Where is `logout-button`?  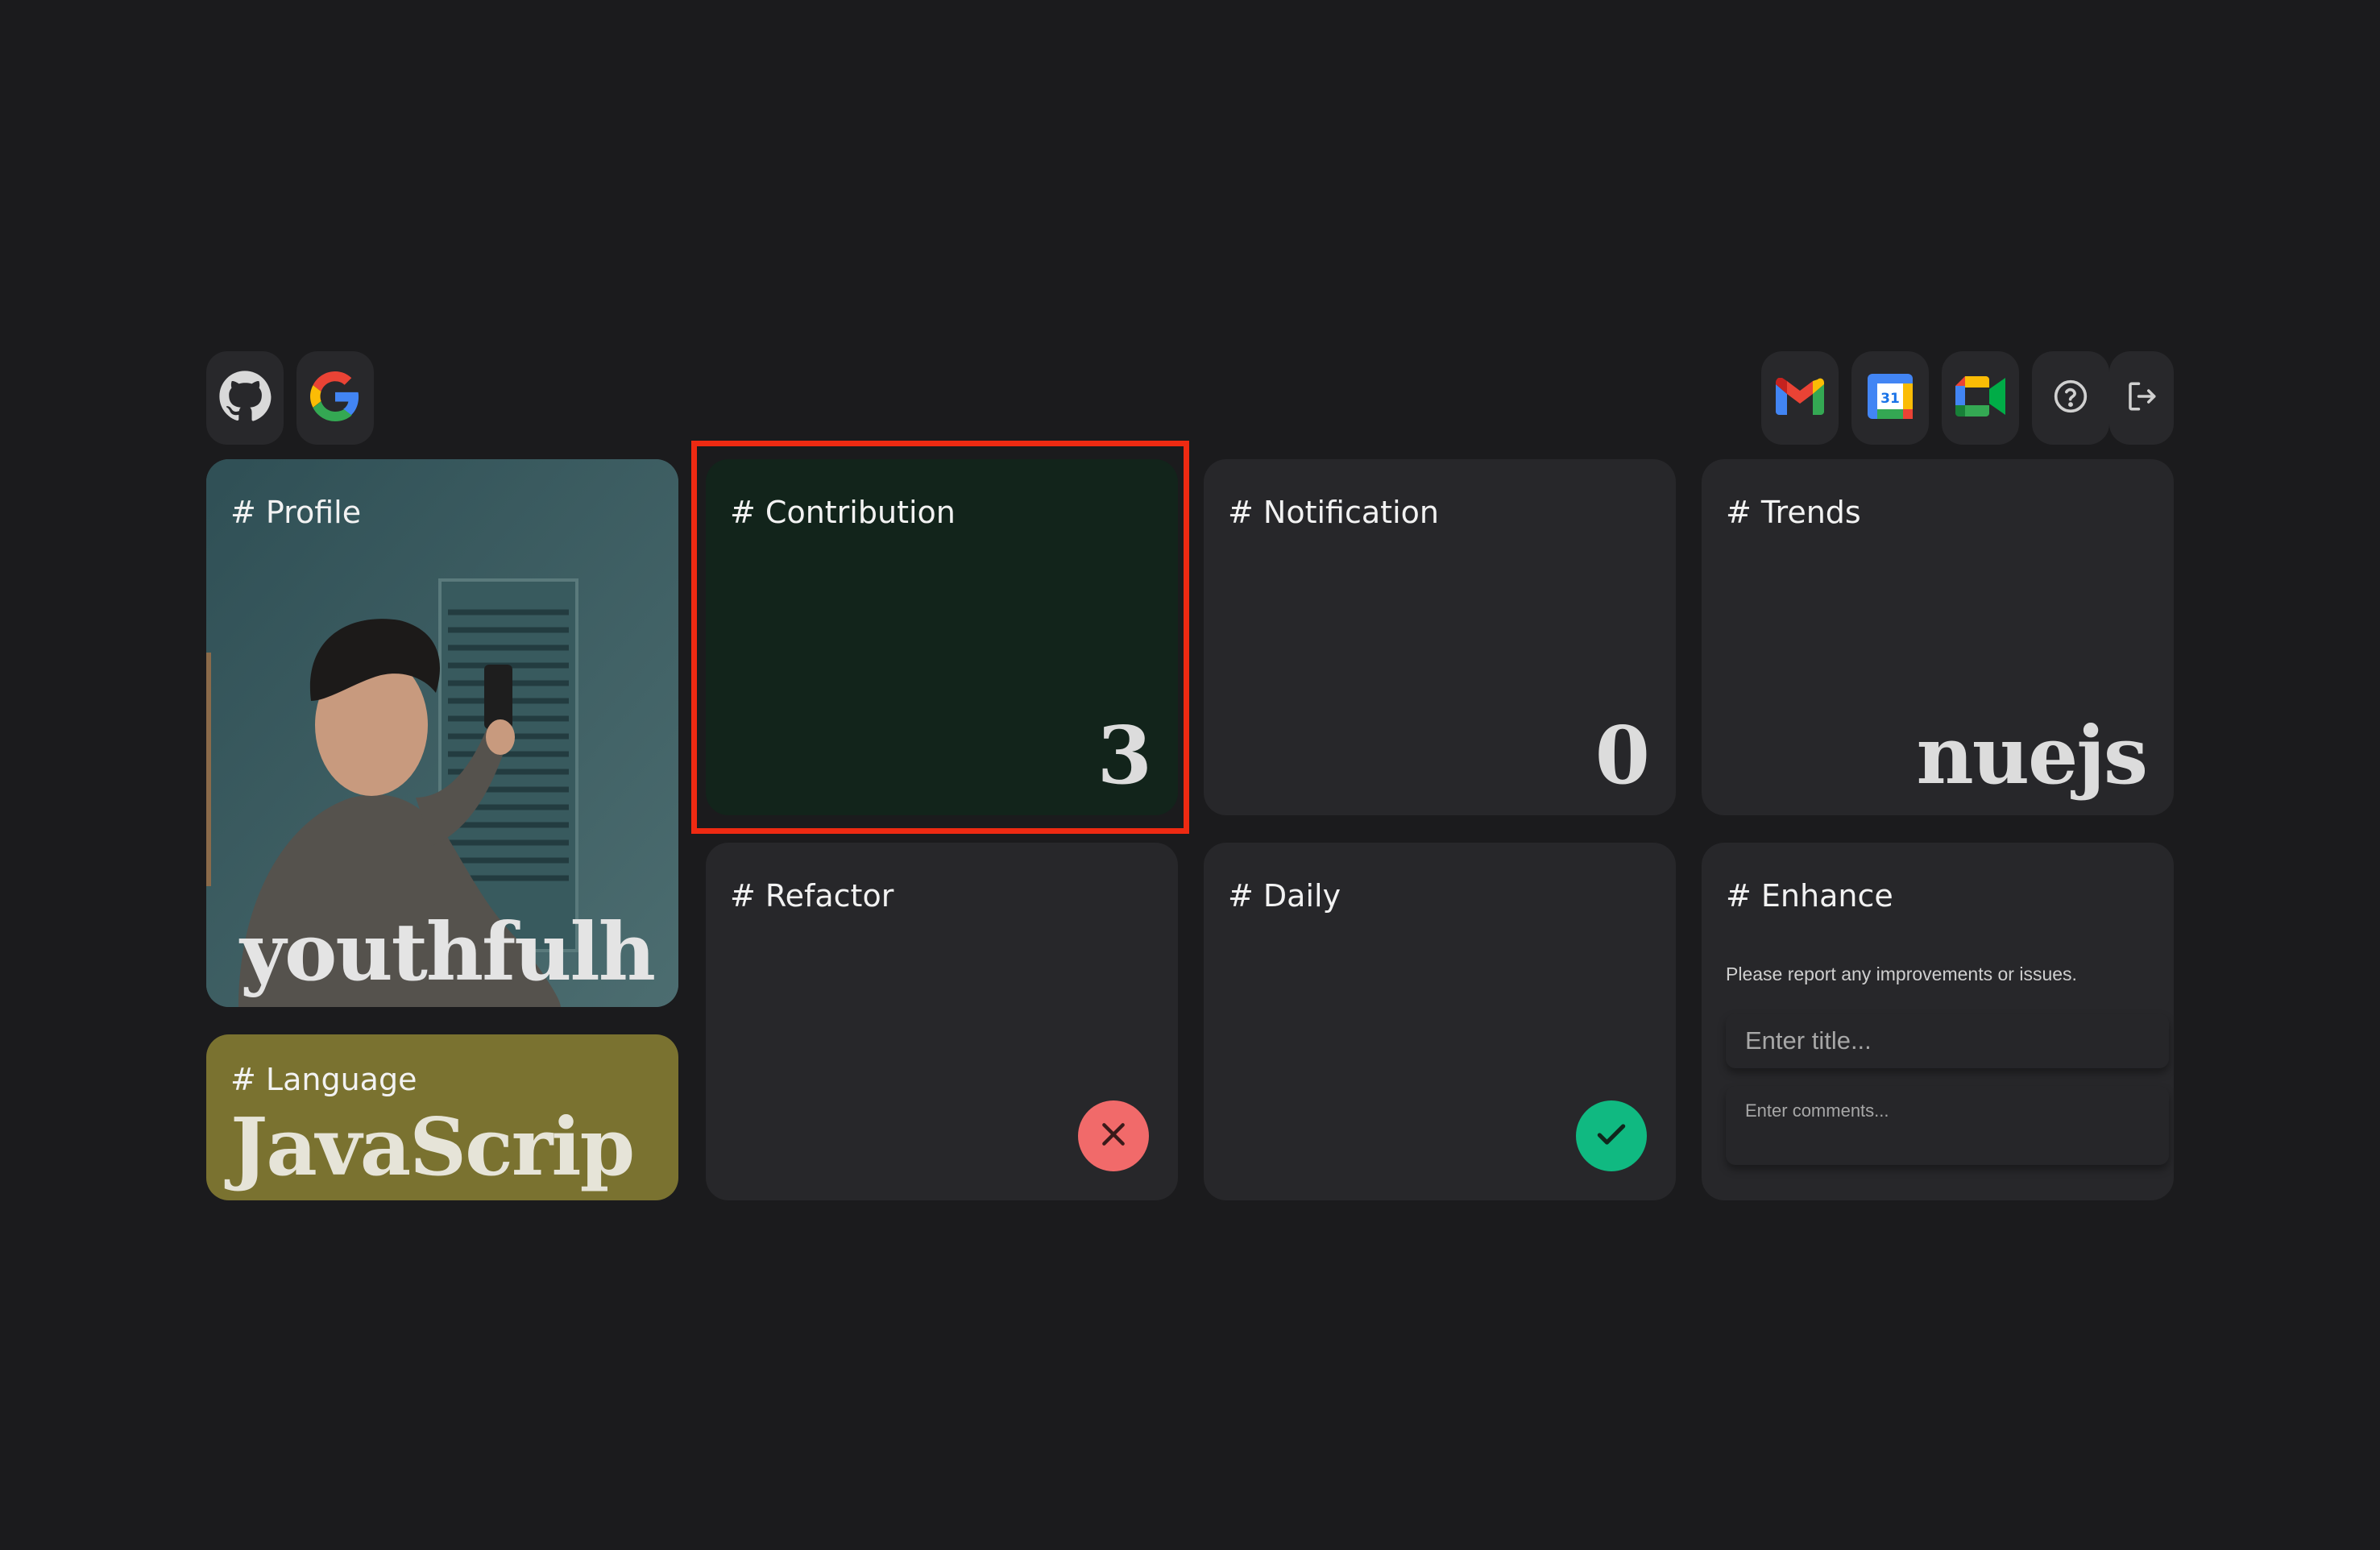 logout-button is located at coordinates (2141, 398).